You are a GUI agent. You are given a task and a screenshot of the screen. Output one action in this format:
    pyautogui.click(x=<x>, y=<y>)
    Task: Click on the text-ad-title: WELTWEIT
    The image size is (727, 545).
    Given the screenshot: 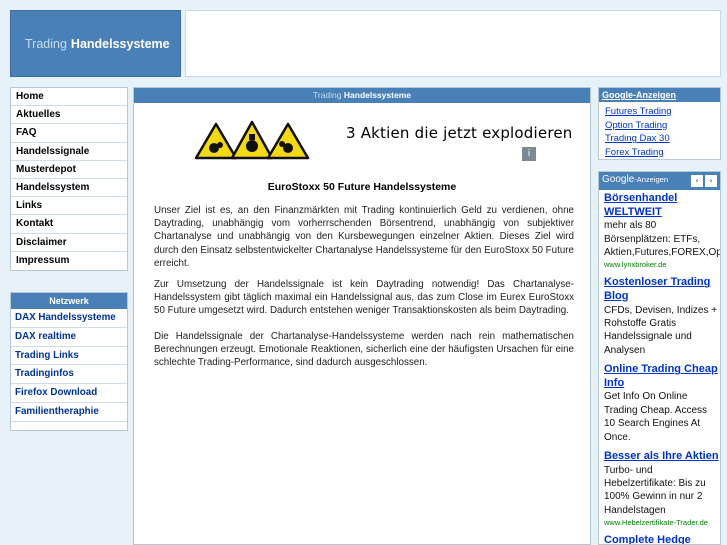 What is the action you would take?
    pyautogui.click(x=662, y=213)
    